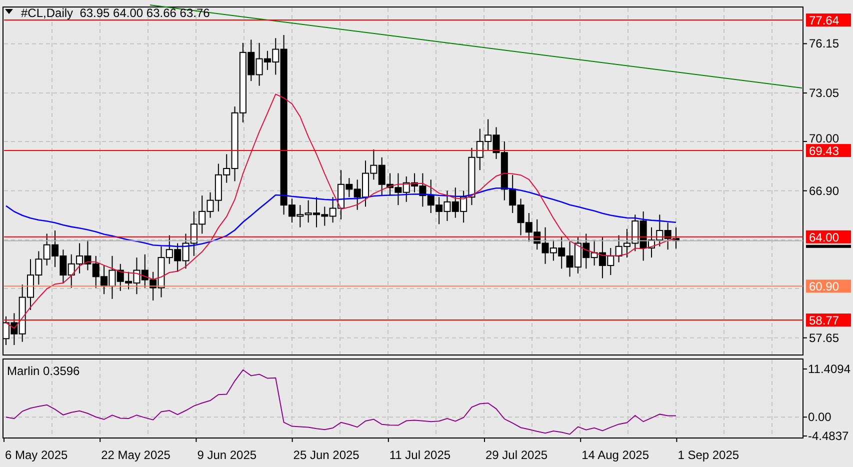 This screenshot has width=853, height=467. Describe the element at coordinates (9, 11) in the screenshot. I see `dropdown-triangle-icon` at that location.